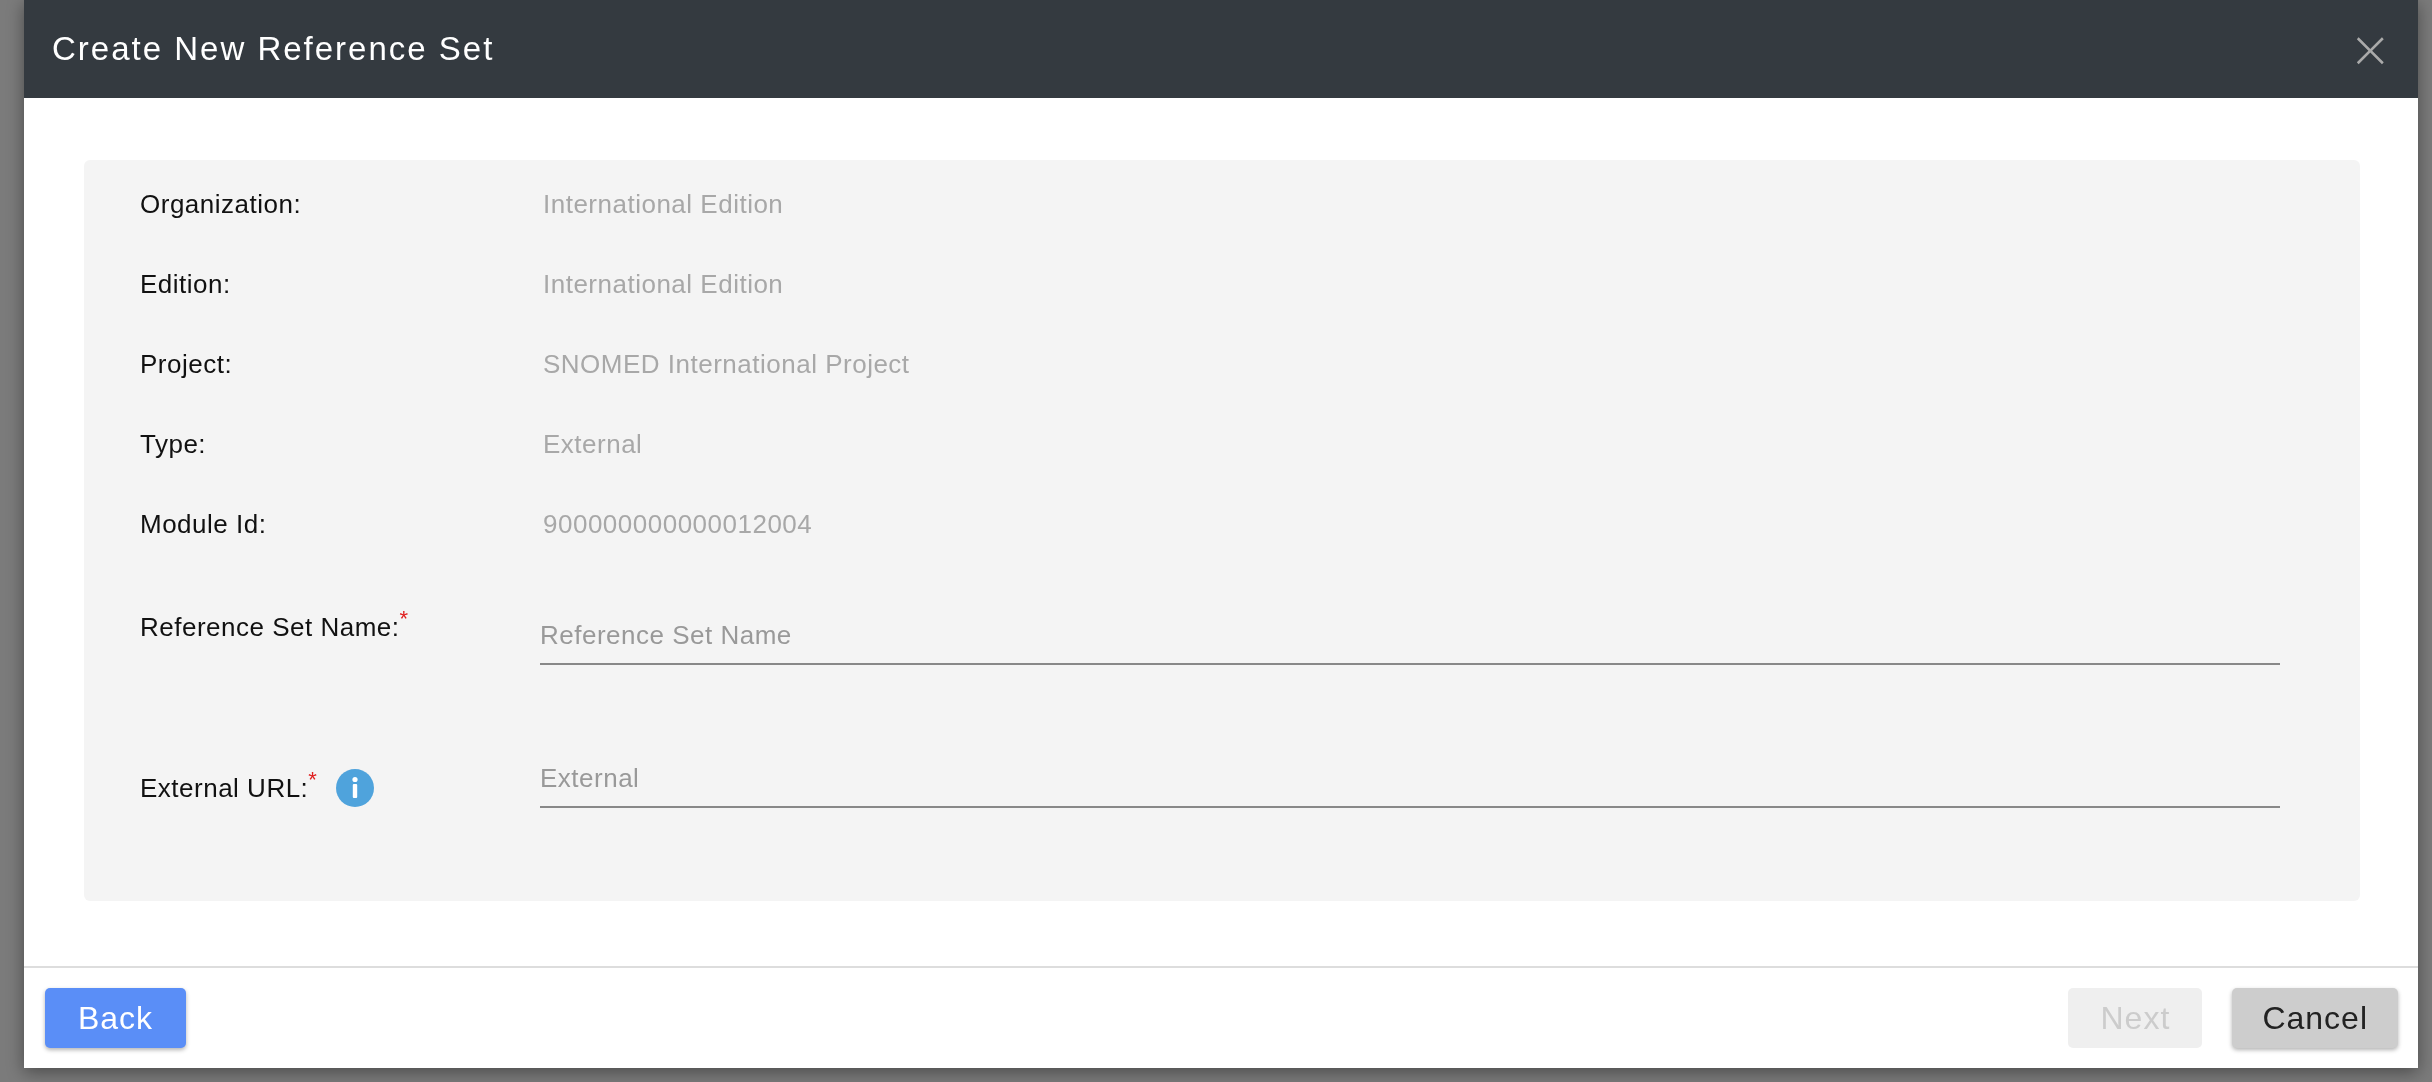 The height and width of the screenshot is (1082, 2432). Describe the element at coordinates (593, 444) in the screenshot. I see `field-value: External` at that location.